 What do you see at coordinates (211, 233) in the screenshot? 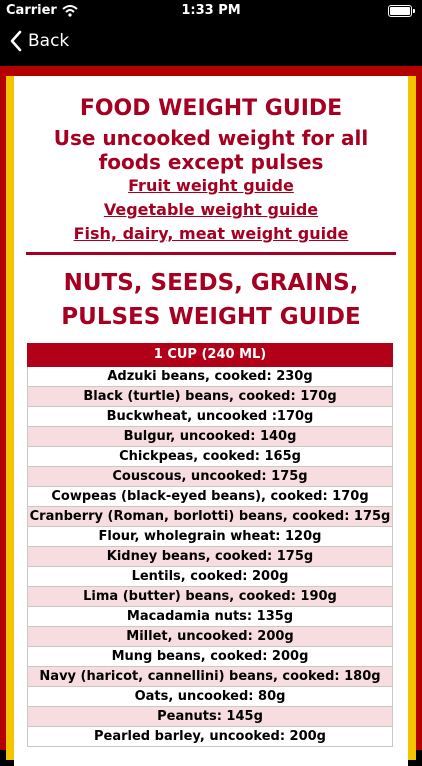
I see `fish-dairy-meat-guide-link: Fish, dairy, meat weight guide` at bounding box center [211, 233].